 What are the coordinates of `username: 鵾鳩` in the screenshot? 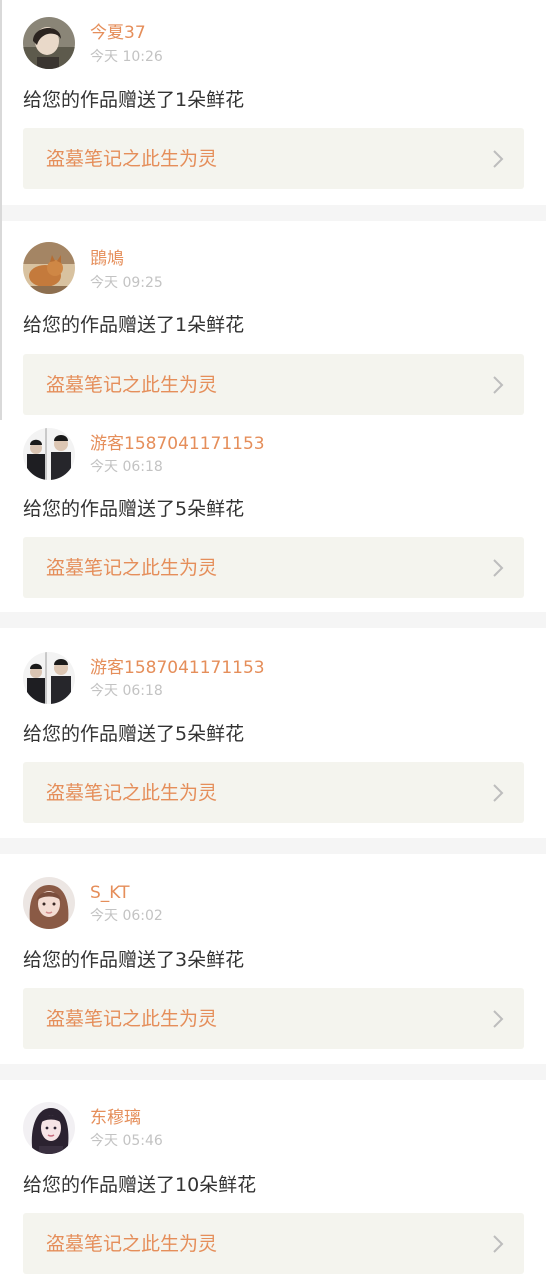 It's located at (107, 259).